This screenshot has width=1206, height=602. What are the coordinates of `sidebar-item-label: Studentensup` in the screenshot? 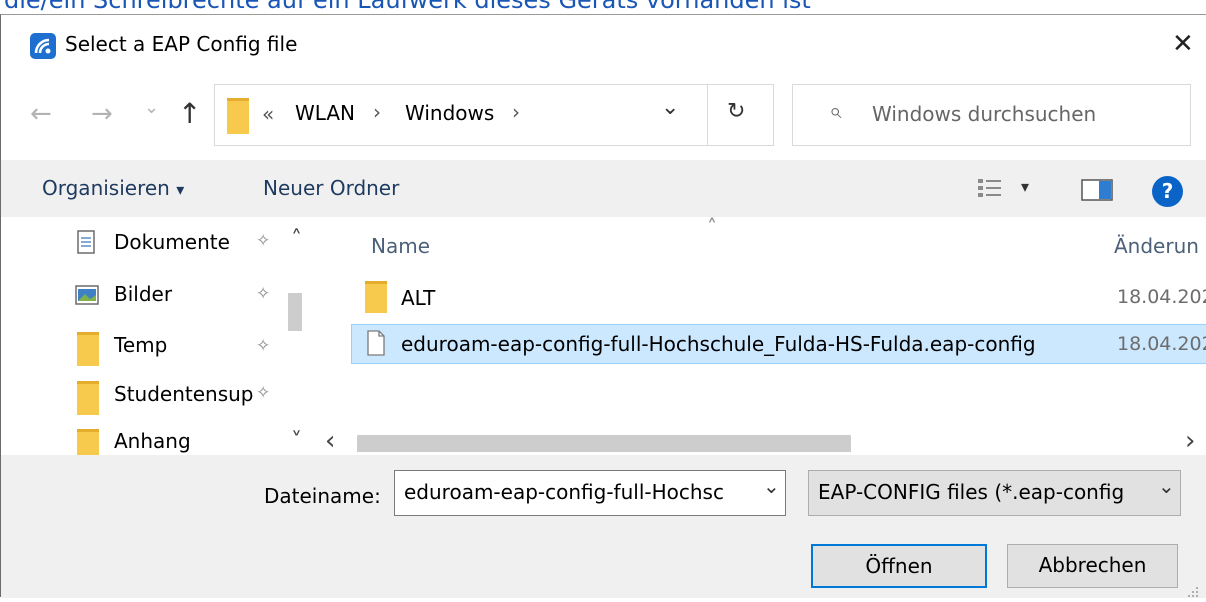 It's located at (184, 394).